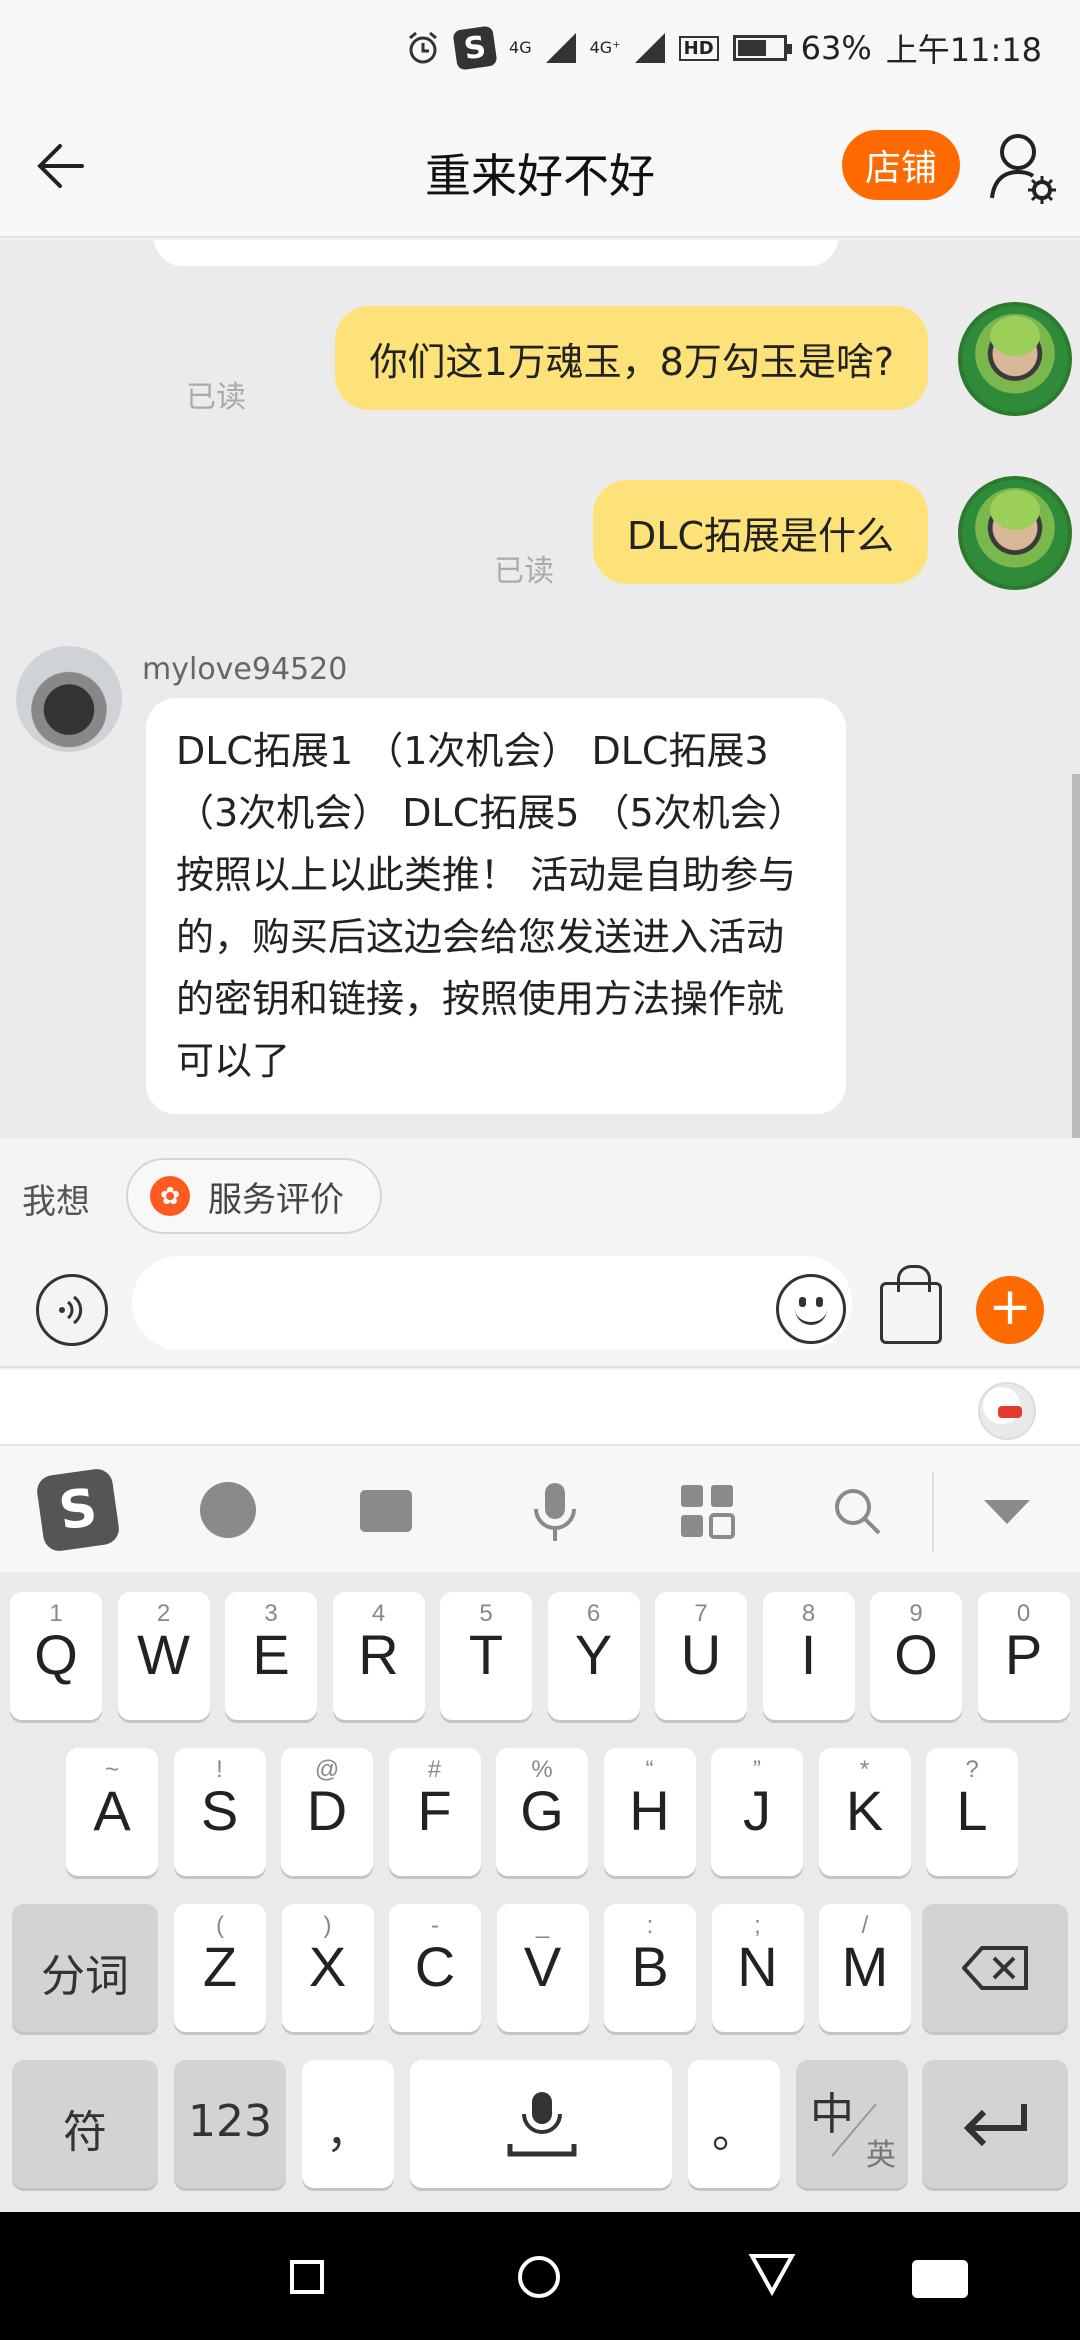 This screenshot has width=1080, height=2340. What do you see at coordinates (228, 1510) in the screenshot?
I see `emoji-panel-icon` at bounding box center [228, 1510].